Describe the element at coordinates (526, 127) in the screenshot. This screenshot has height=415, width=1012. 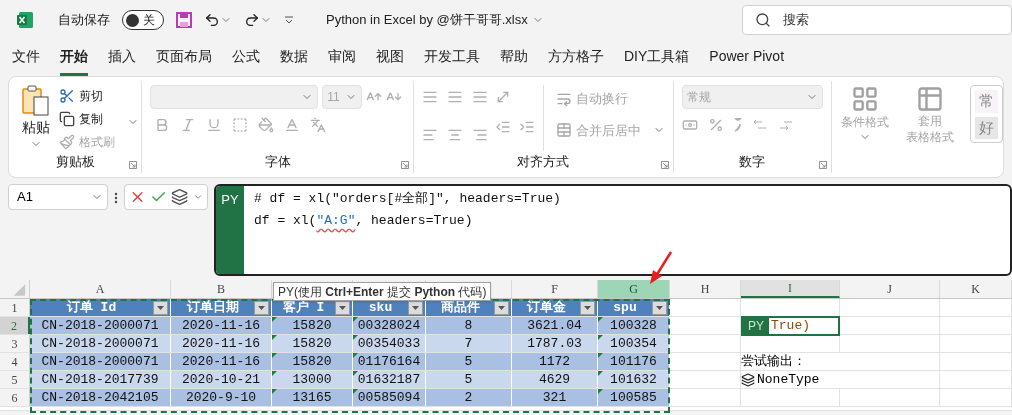
I see `increase-indent-icon` at that location.